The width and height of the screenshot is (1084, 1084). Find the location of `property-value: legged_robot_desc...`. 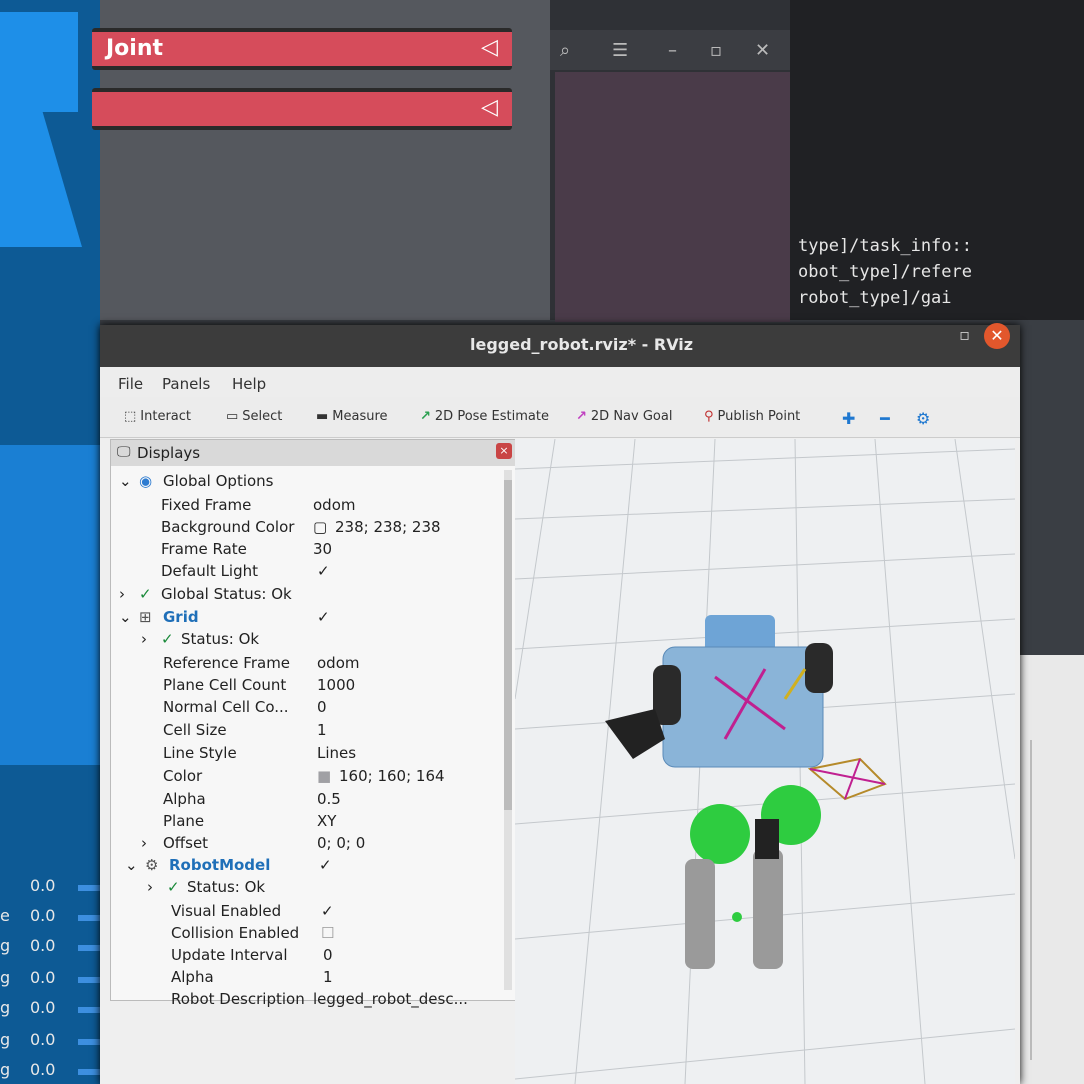

property-value: legged_robot_desc... is located at coordinates (390, 999).